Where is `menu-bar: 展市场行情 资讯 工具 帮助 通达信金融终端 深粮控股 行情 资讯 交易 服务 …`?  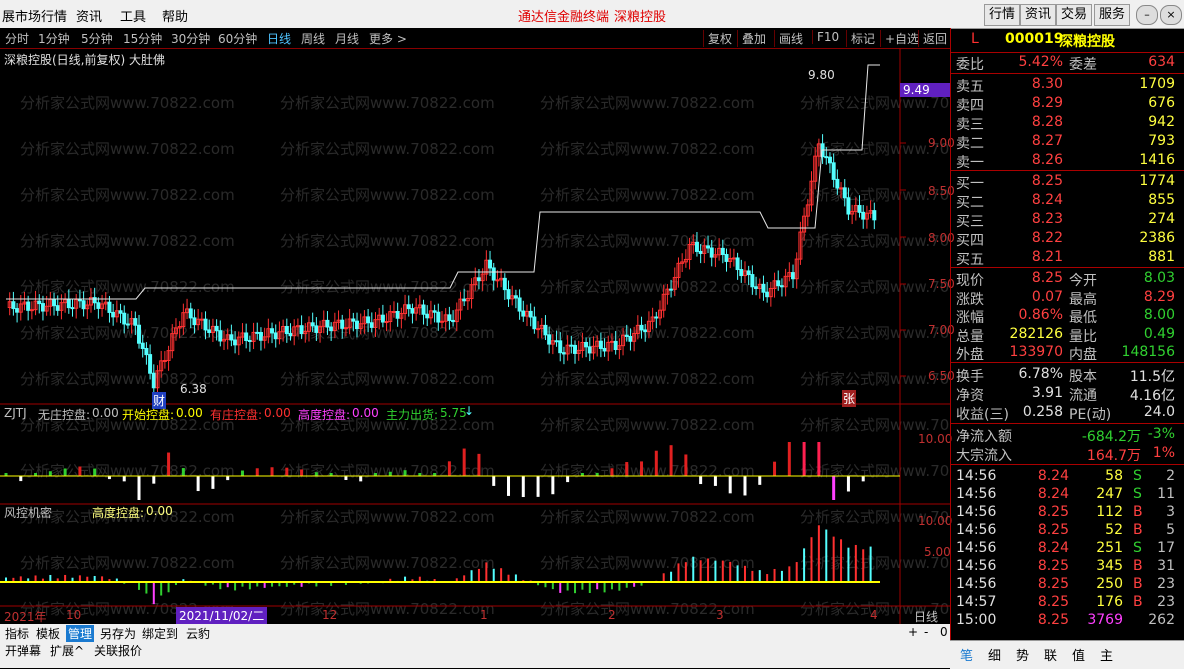 menu-bar: 展市场行情 资讯 工具 帮助 通达信金融终端 深粮控股 行情 资讯 交易 服务 … is located at coordinates (592, 14).